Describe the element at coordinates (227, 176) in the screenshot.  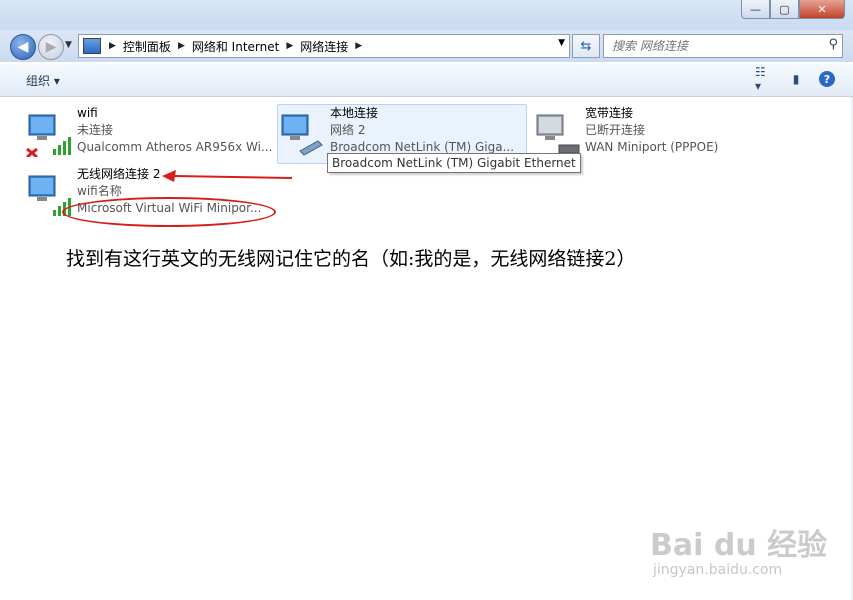
I see `annotation-arrow-icon` at that location.